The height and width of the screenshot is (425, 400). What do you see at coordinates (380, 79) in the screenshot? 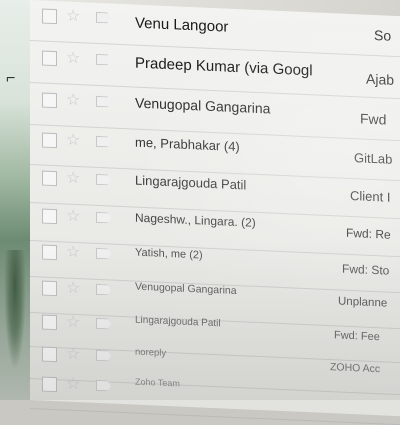
I see `email-subject: Ajab` at bounding box center [380, 79].